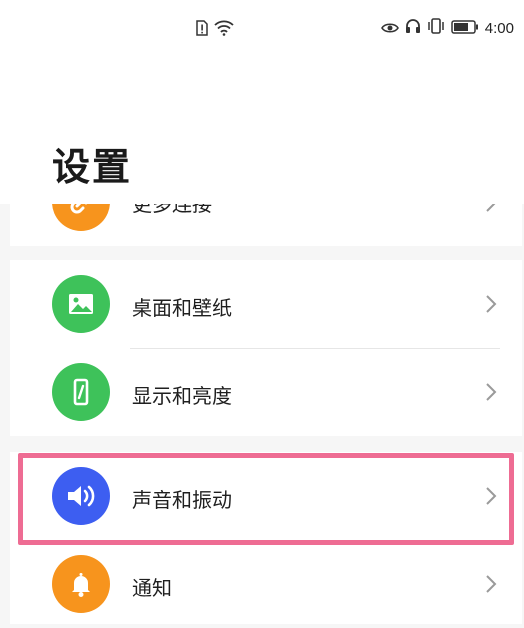 The width and height of the screenshot is (524, 628). I want to click on status-right-icons: 4:00, so click(447, 28).